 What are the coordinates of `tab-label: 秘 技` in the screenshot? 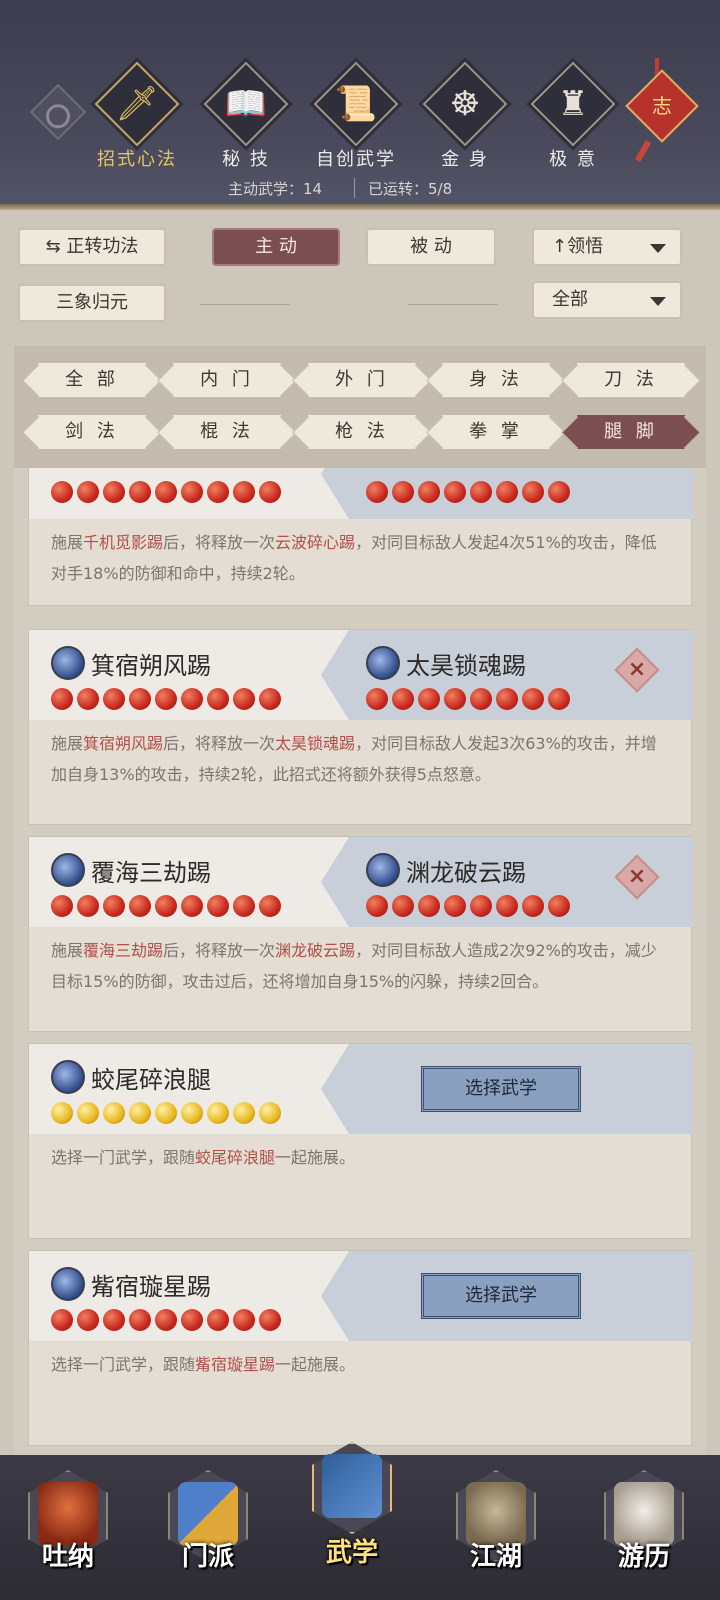 It's located at (246, 159).